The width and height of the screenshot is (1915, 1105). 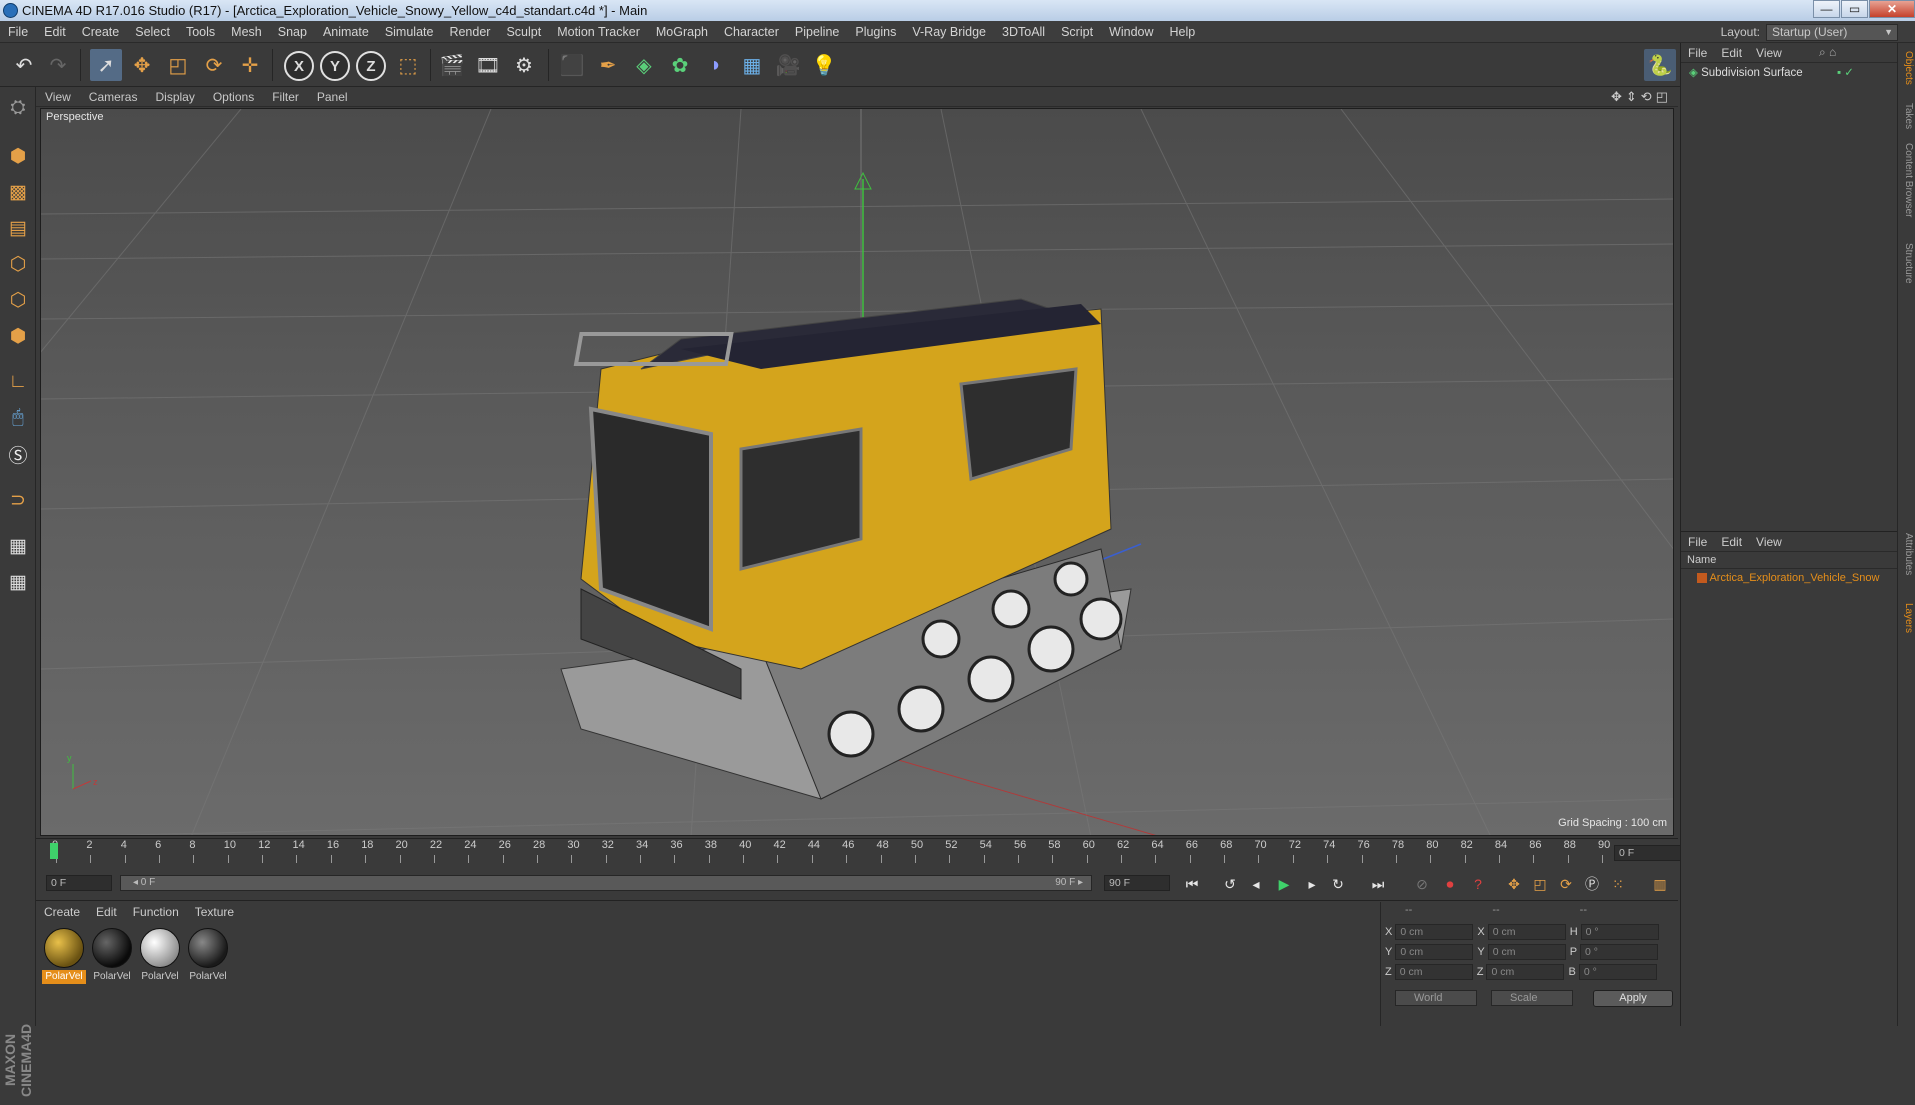 What do you see at coordinates (524, 65) in the screenshot?
I see `render-settings-icon: ⚙` at bounding box center [524, 65].